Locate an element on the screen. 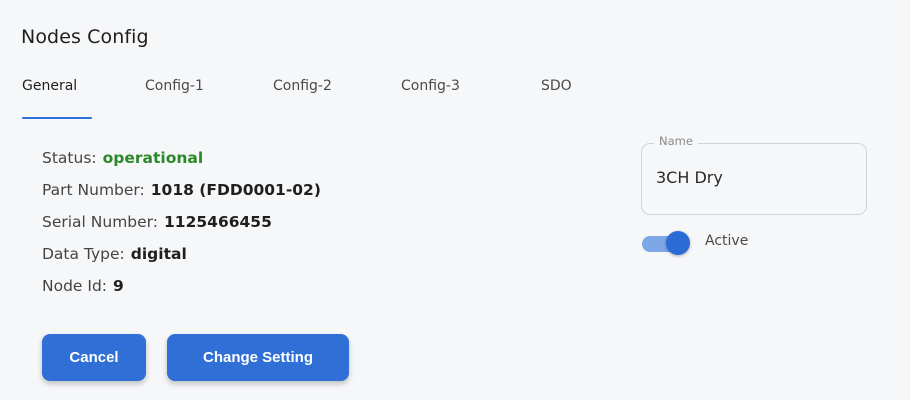 The image size is (917, 406). tab-config-2: Config-2 is located at coordinates (302, 98).